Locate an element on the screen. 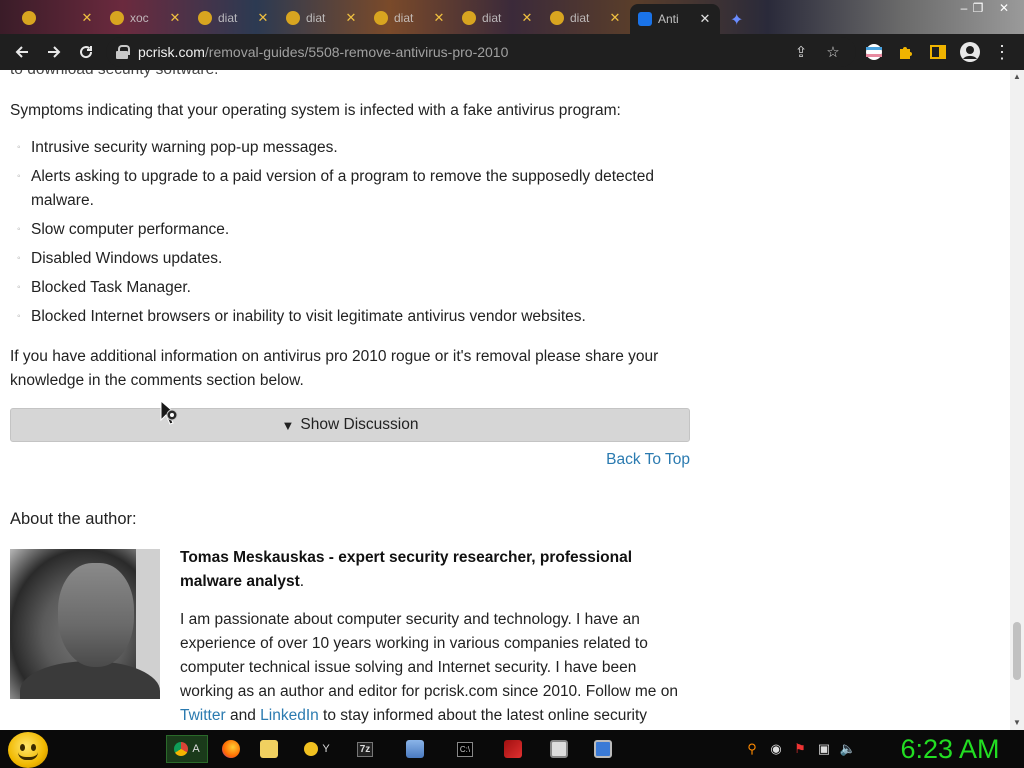 This screenshot has width=1024, height=768. folder-icon is located at coordinates (269, 749).